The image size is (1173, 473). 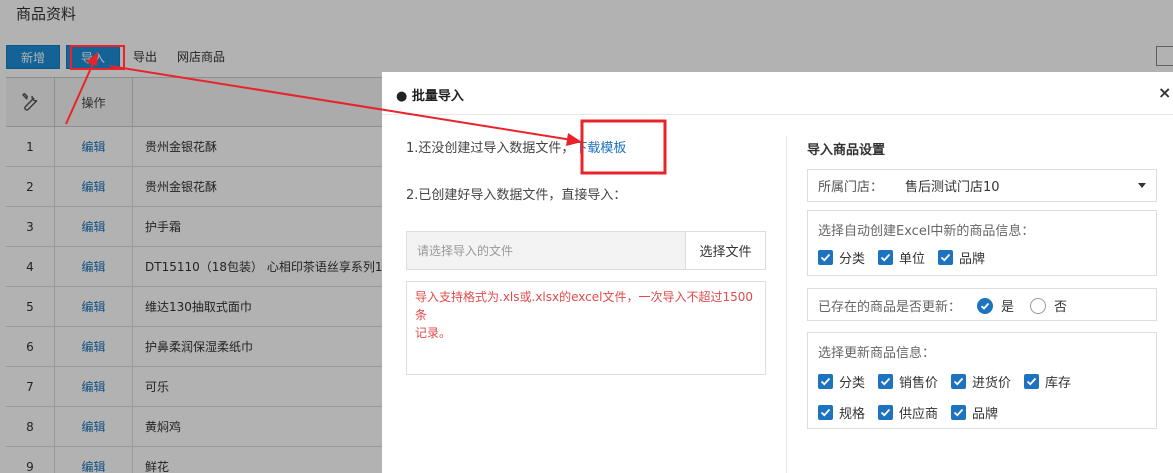 I want to click on update-field-checkbox: 库存, so click(x=1047, y=381).